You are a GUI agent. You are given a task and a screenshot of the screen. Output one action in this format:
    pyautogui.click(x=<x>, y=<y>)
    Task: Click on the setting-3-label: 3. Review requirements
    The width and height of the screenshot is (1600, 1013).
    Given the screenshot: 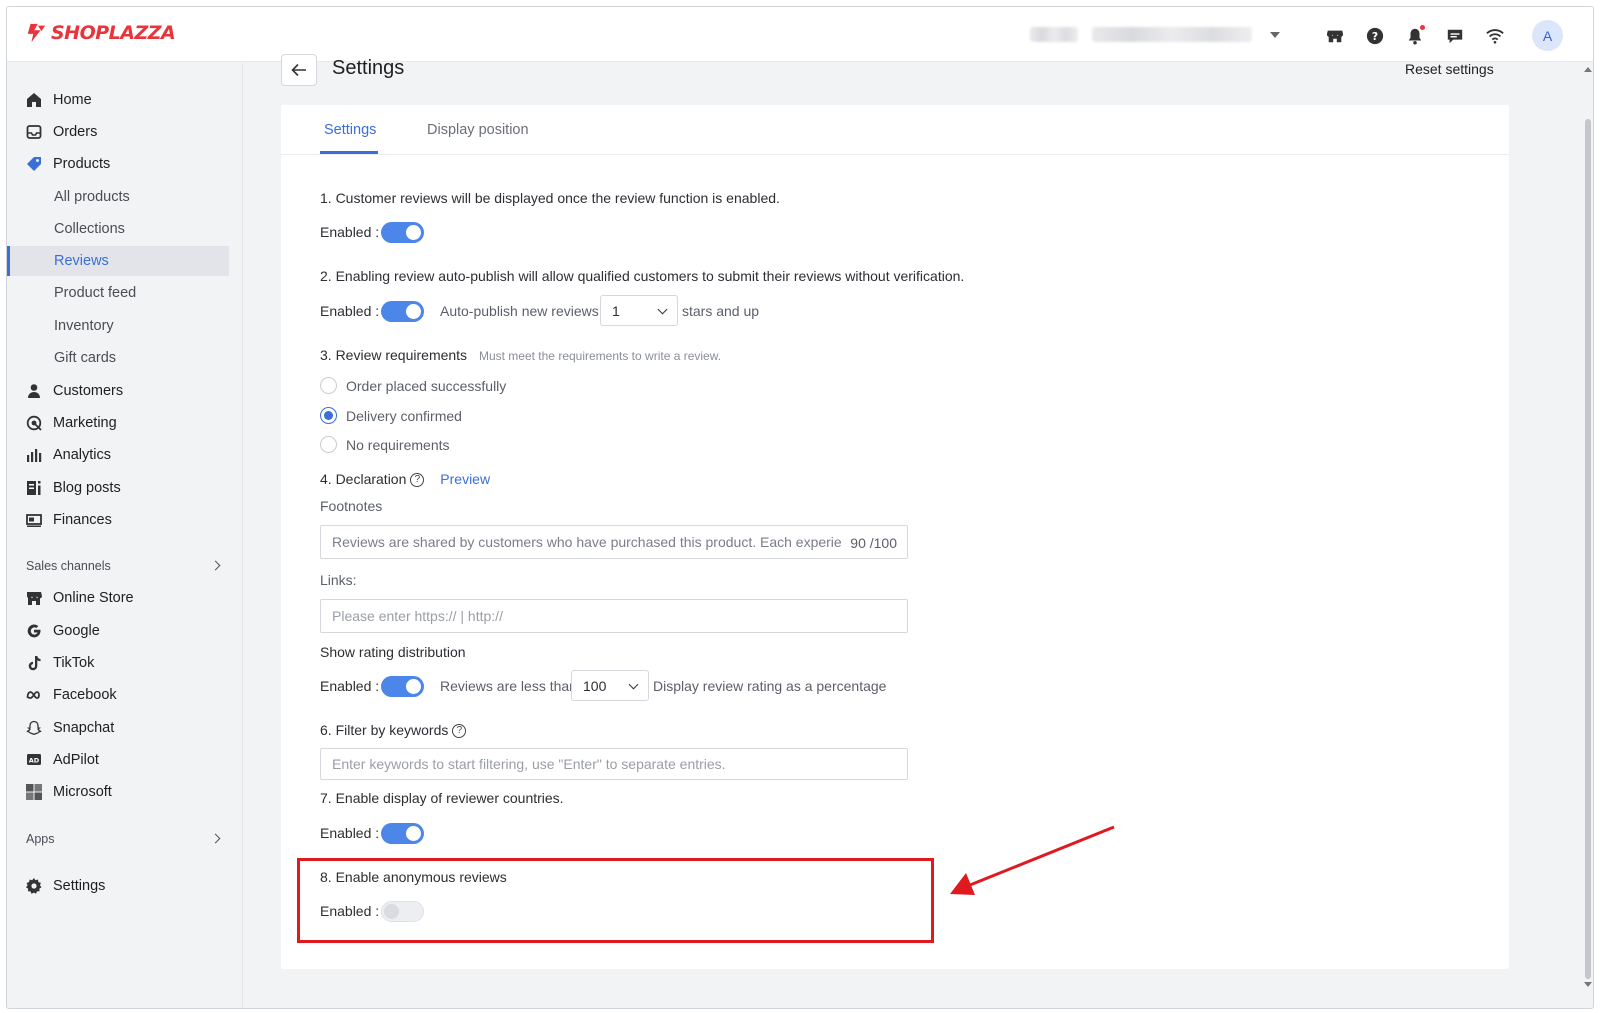 What is the action you would take?
    pyautogui.click(x=394, y=355)
    